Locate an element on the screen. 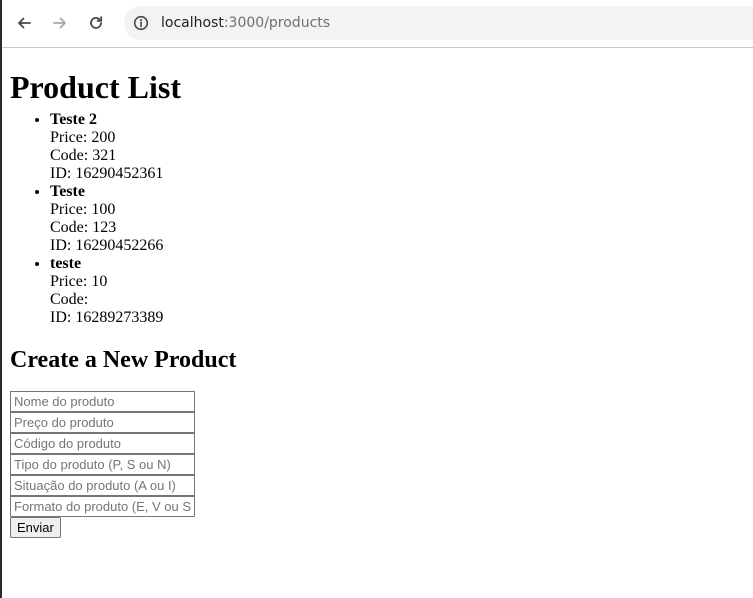  form-heading: Create a New Product is located at coordinates (123, 360).